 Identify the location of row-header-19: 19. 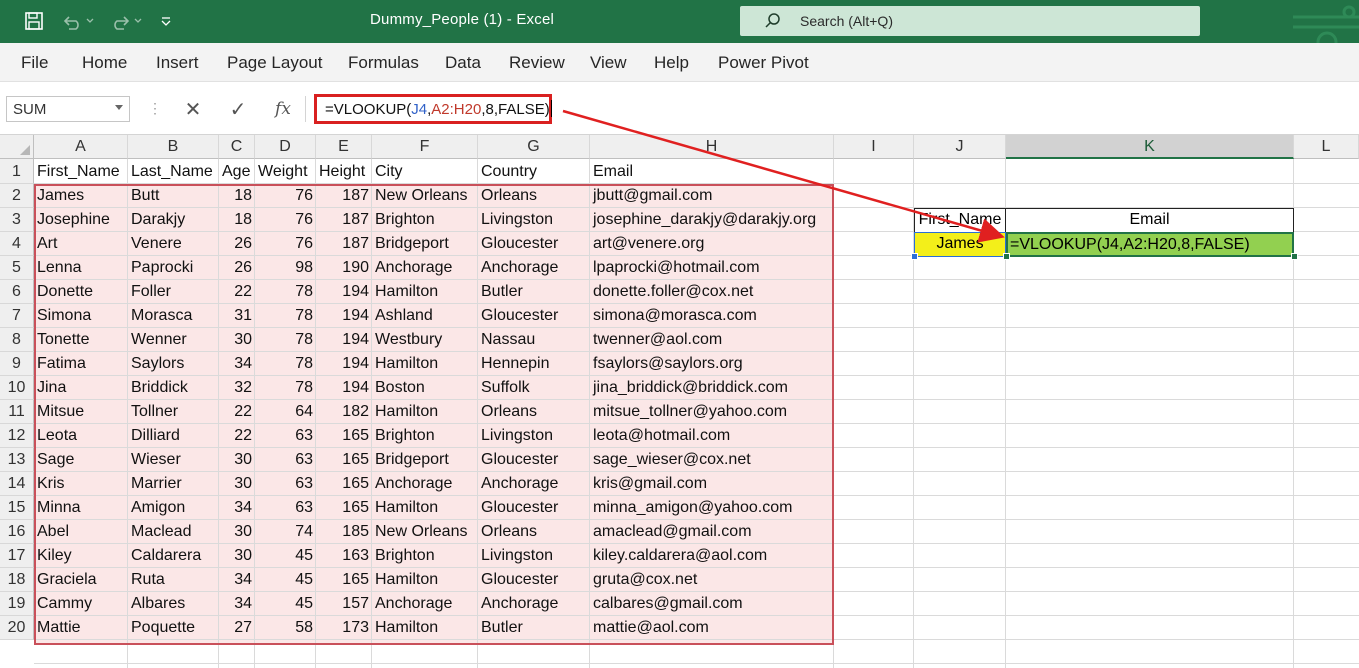
(17, 604).